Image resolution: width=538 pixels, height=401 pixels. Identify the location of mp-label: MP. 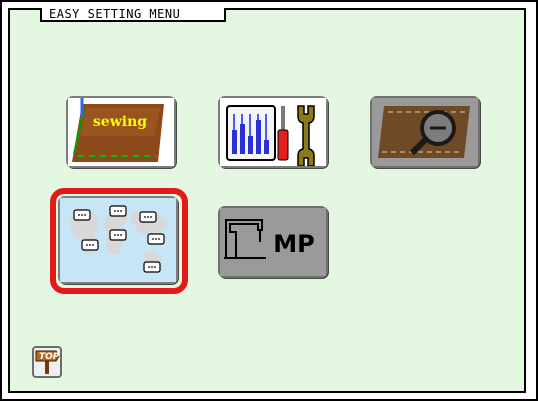
(293, 244).